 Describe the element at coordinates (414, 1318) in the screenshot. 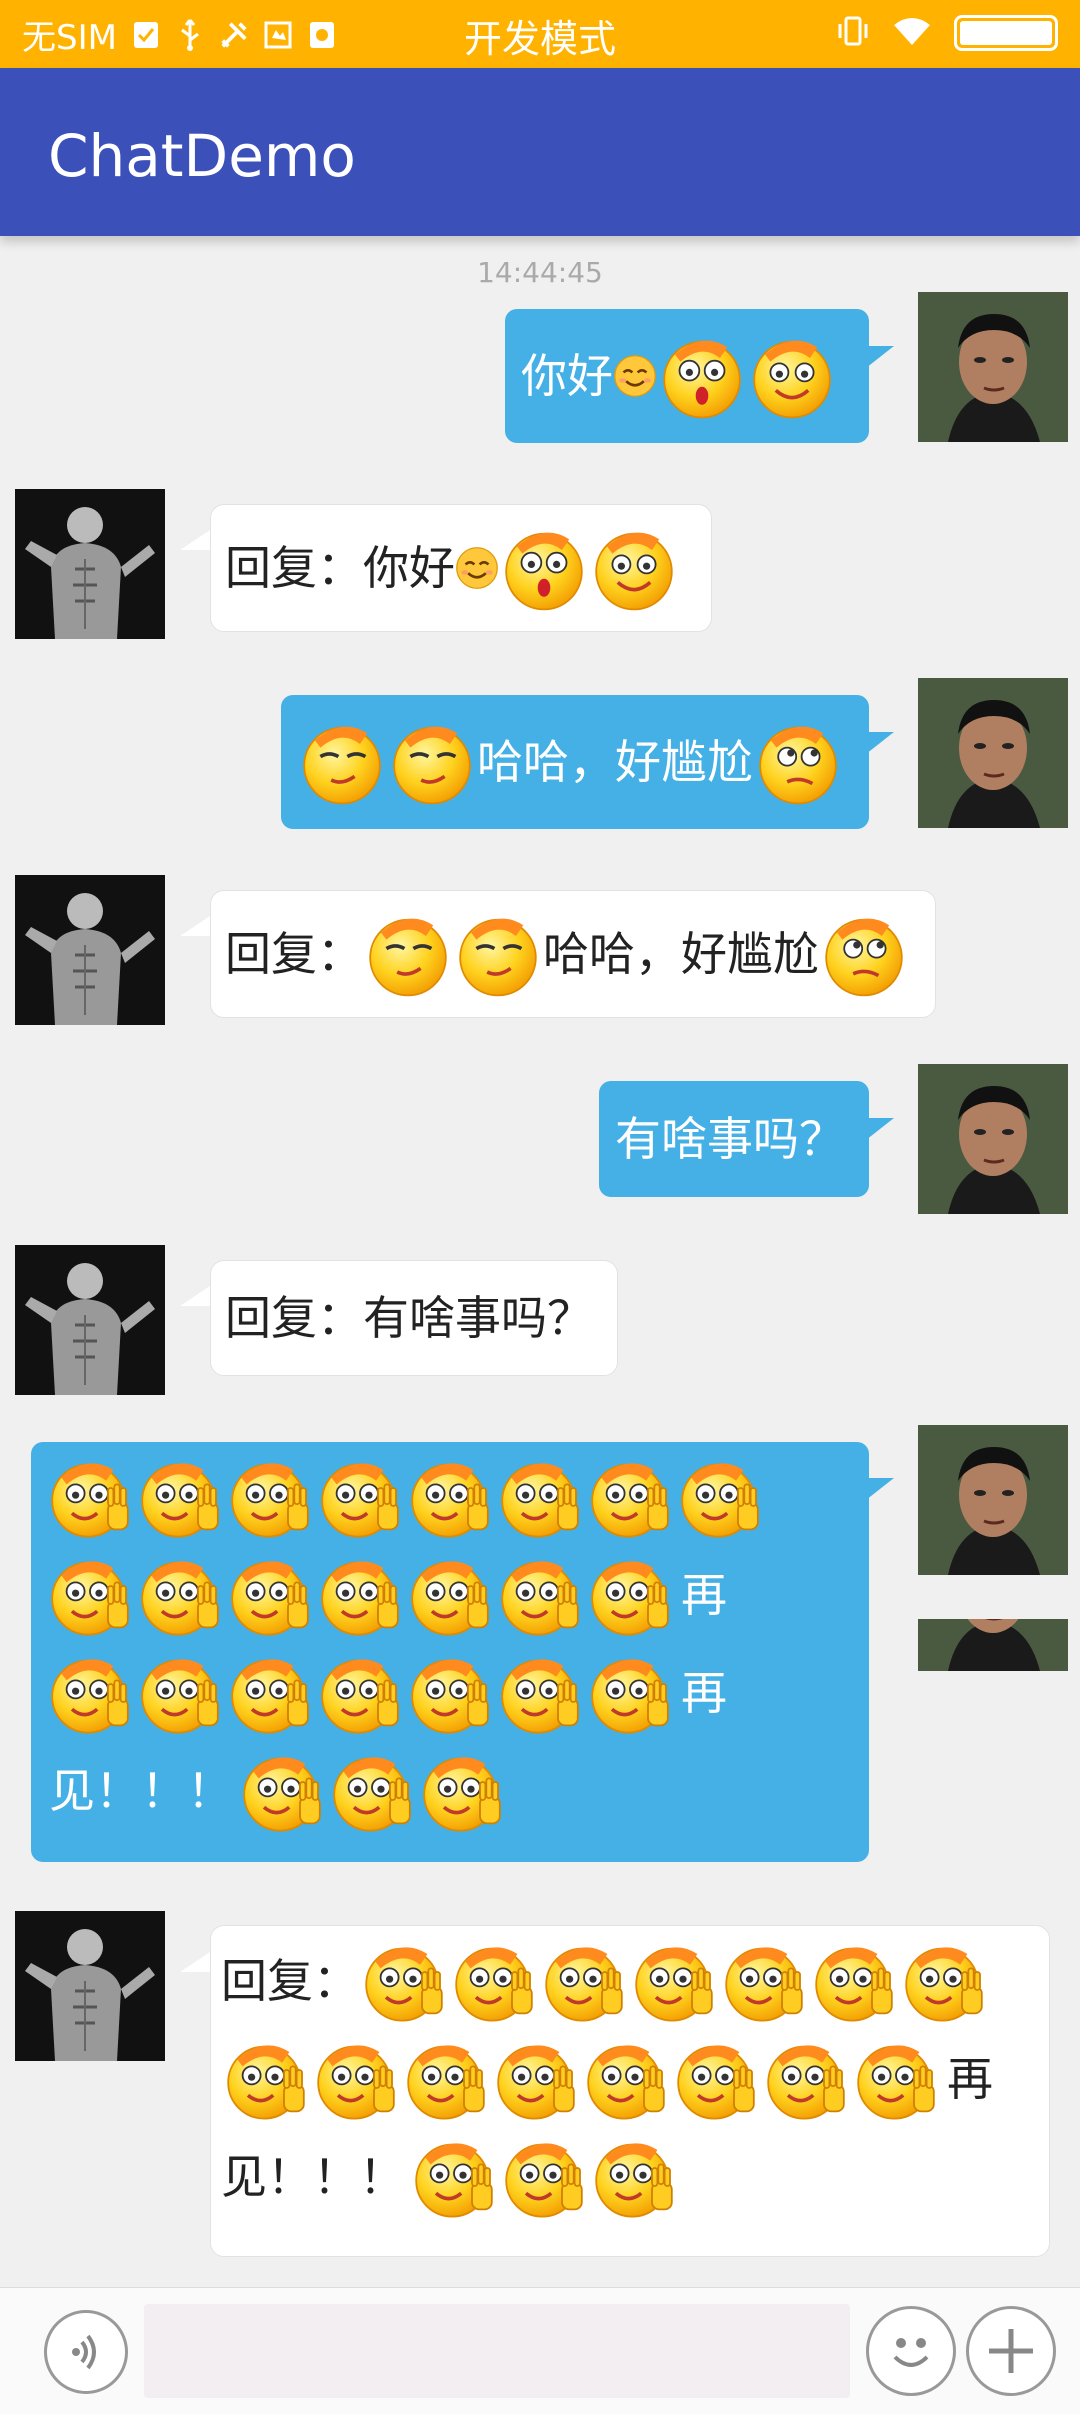

I see `message-bubble-received: 回复：有啥事吗？` at that location.